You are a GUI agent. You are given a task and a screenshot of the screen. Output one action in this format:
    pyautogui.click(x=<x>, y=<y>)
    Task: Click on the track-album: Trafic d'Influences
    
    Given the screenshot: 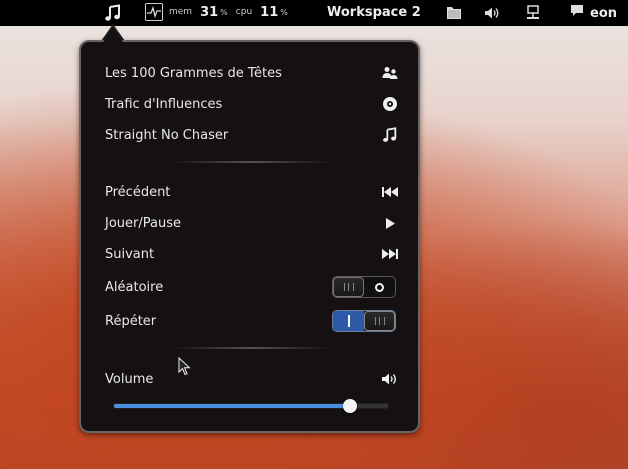 What is the action you would take?
    pyautogui.click(x=164, y=104)
    